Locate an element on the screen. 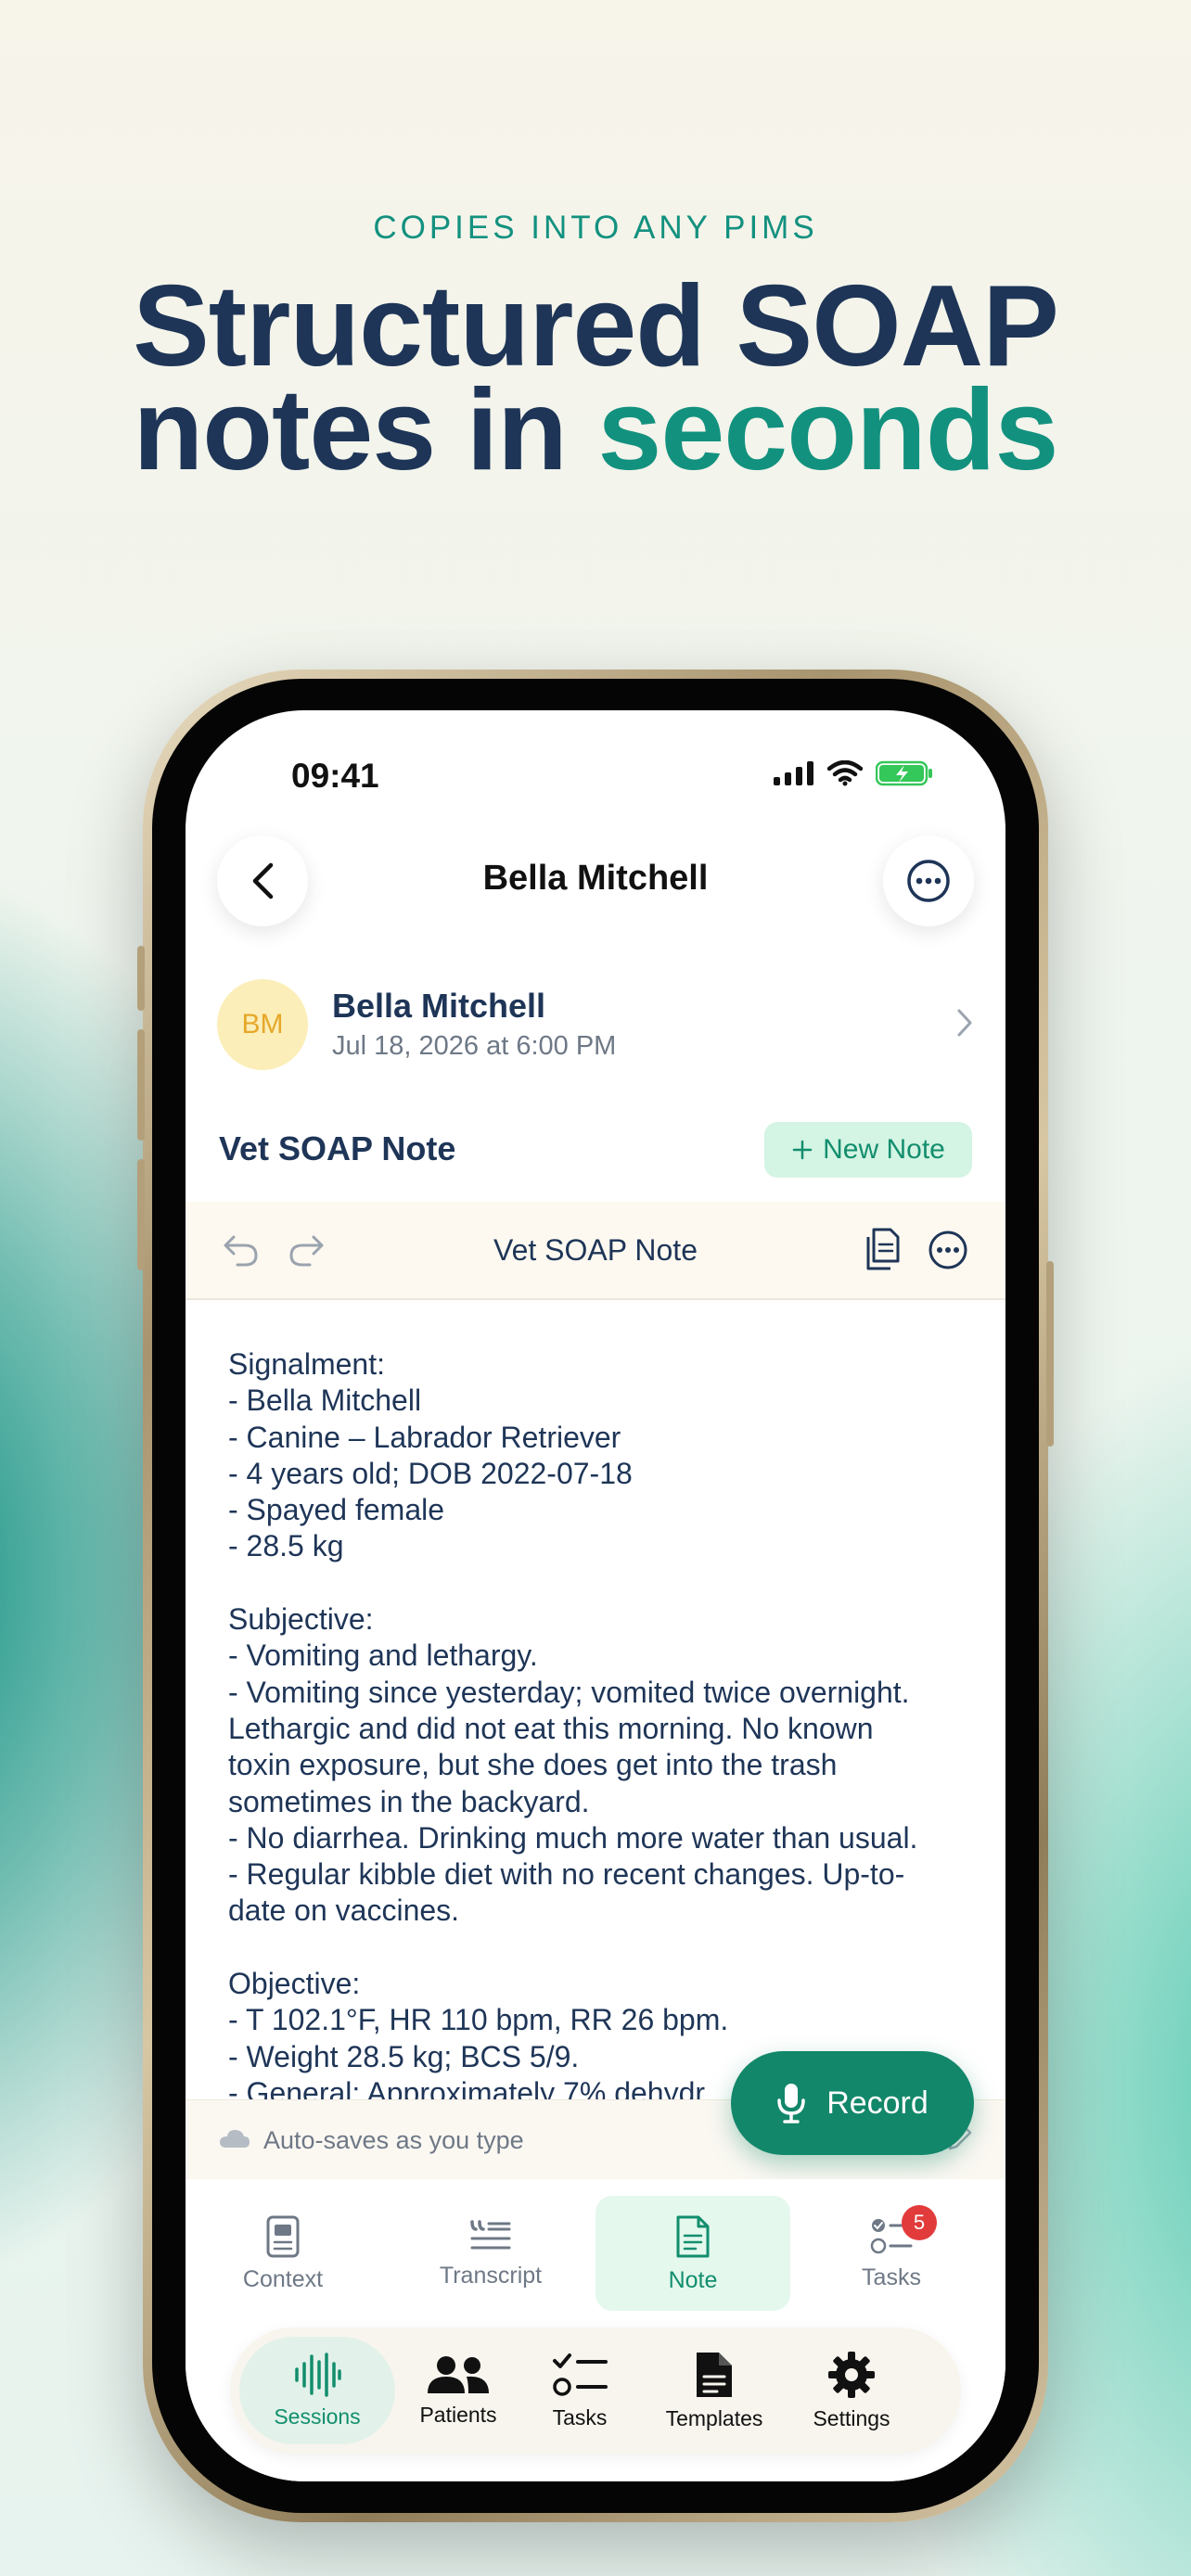  note-line: - Bella Mitchell is located at coordinates (325, 1401).